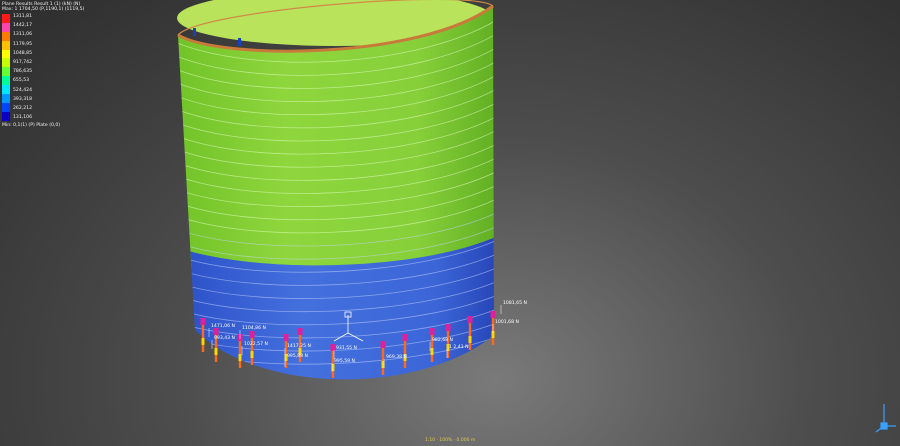  I want to click on legend-tick: 917,742, so click(22, 62).